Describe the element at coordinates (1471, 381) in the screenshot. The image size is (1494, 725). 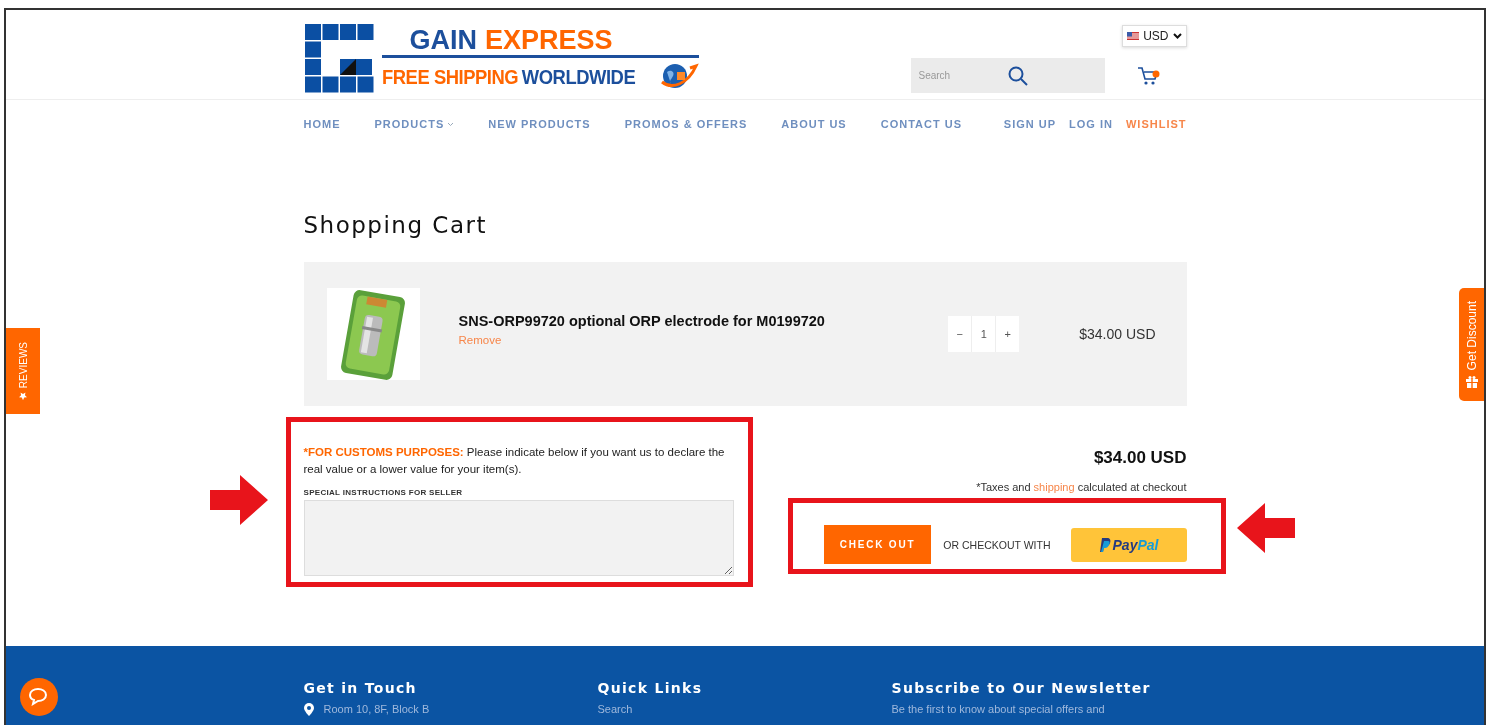
I see `gift-icon` at that location.